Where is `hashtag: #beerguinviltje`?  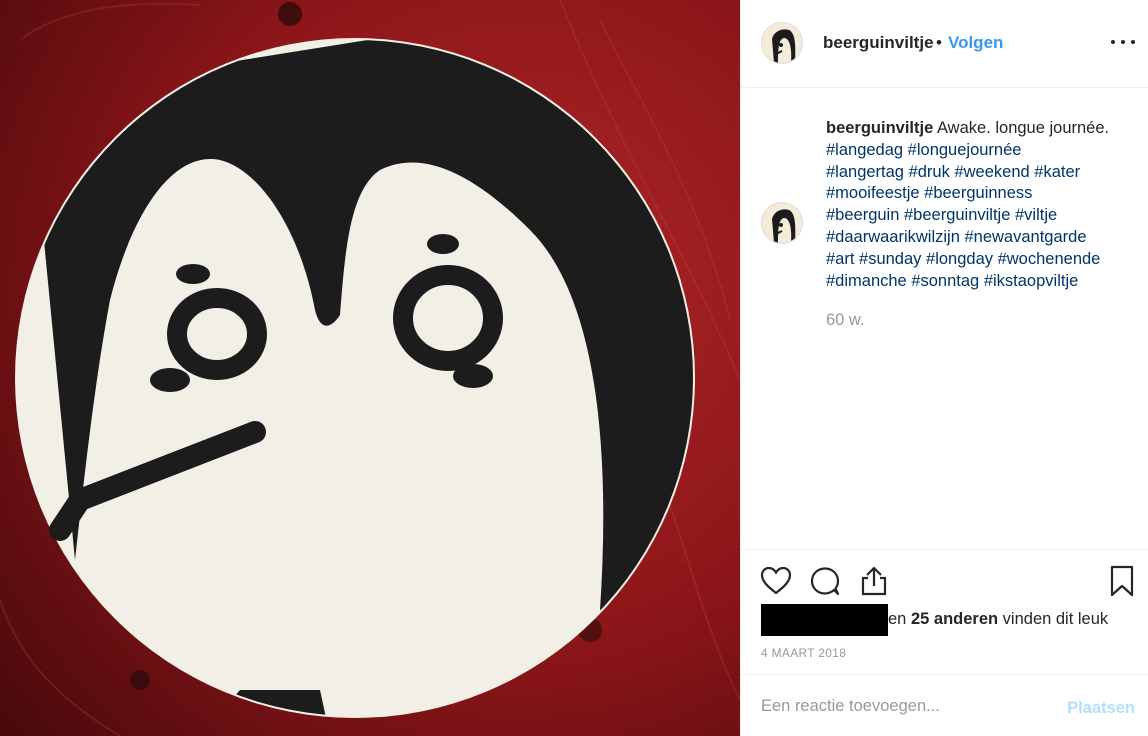
hashtag: #beerguinviltje is located at coordinates (957, 215).